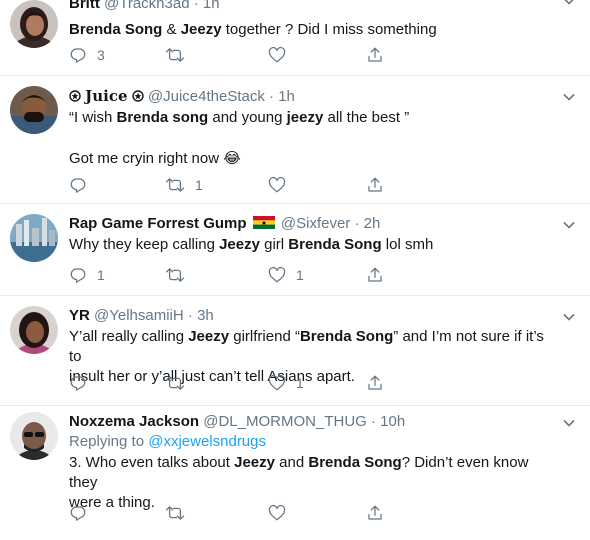 The width and height of the screenshot is (590, 540). Describe the element at coordinates (87, 55) in the screenshot. I see `reply-button: 3` at that location.